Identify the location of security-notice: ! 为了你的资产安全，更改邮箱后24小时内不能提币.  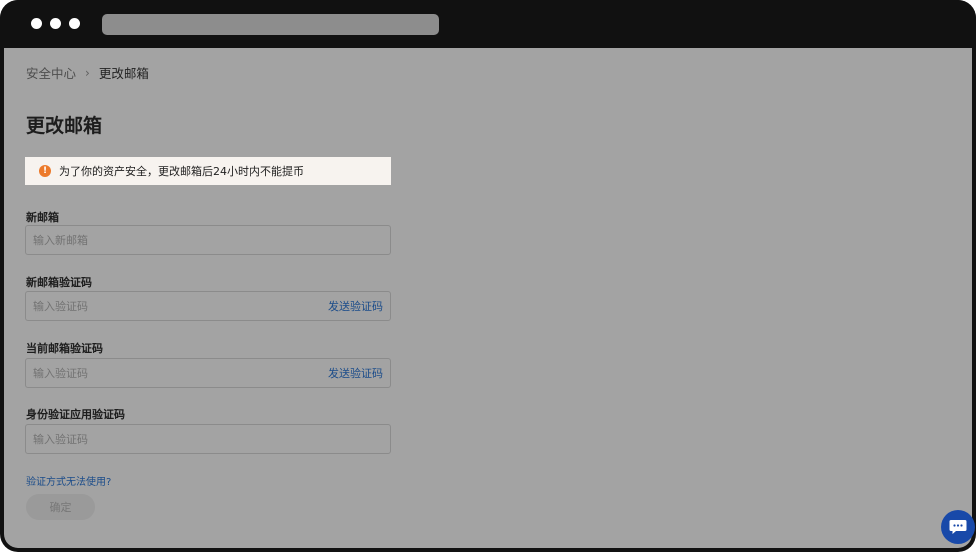
(208, 171).